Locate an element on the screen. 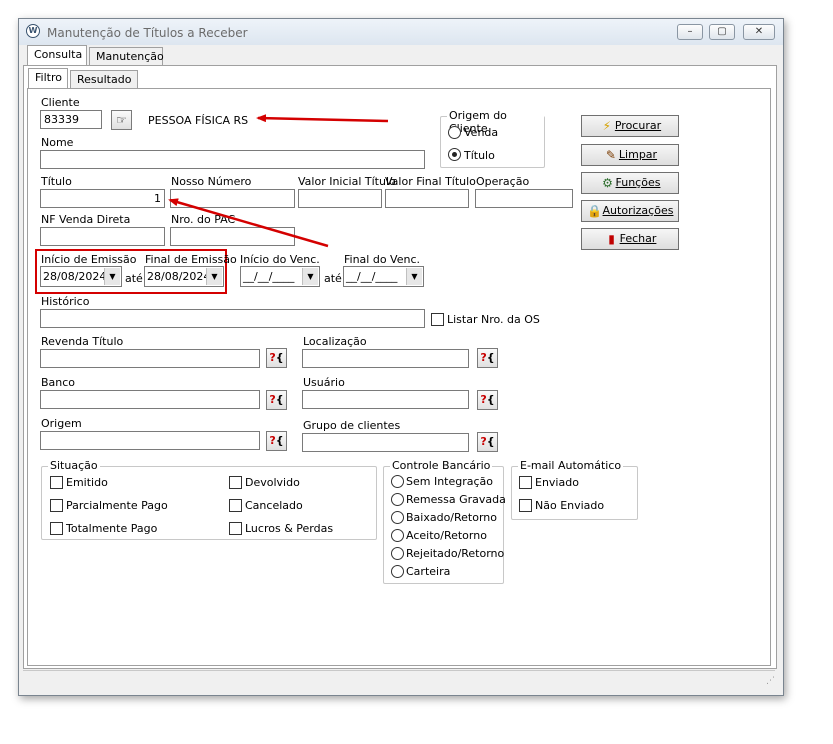 The height and width of the screenshot is (744, 833). arrow-to-titulo is located at coordinates (248, 223).